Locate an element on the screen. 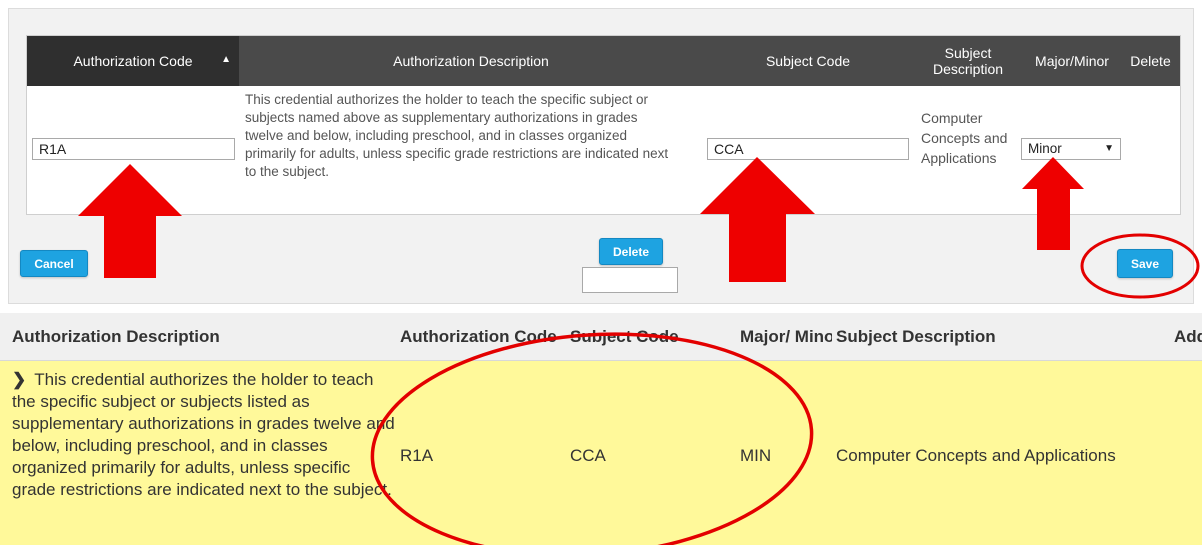 The height and width of the screenshot is (545, 1202). header-major-minor-label: Major/Minor is located at coordinates (1072, 61).